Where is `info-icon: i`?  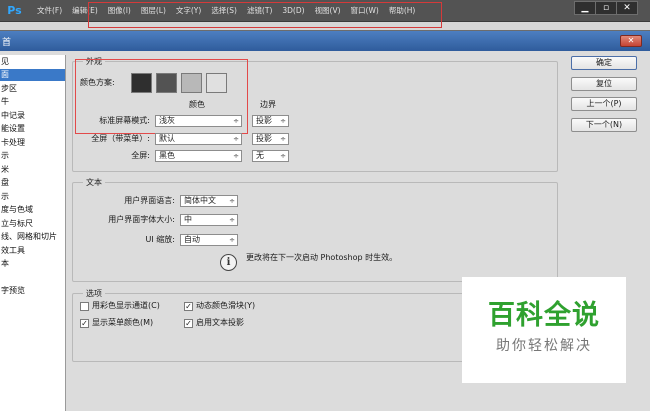 info-icon: i is located at coordinates (228, 262).